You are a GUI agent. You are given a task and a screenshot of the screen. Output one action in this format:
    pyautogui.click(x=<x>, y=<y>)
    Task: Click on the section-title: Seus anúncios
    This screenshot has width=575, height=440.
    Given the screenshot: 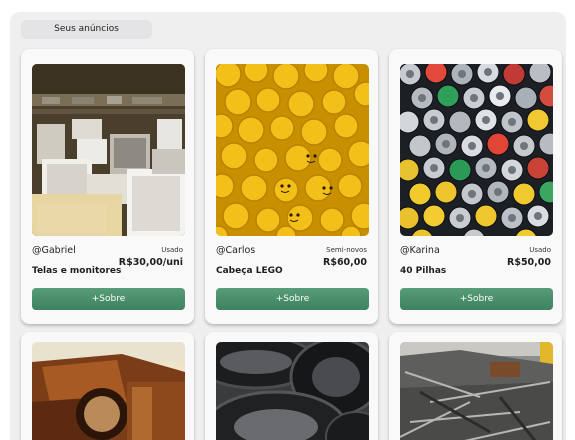 What is the action you would take?
    pyautogui.click(x=86, y=29)
    